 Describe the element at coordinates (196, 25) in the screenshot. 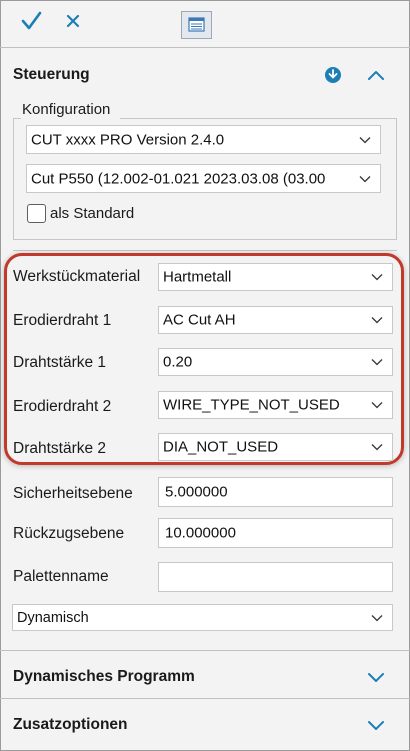

I see `form-icon` at that location.